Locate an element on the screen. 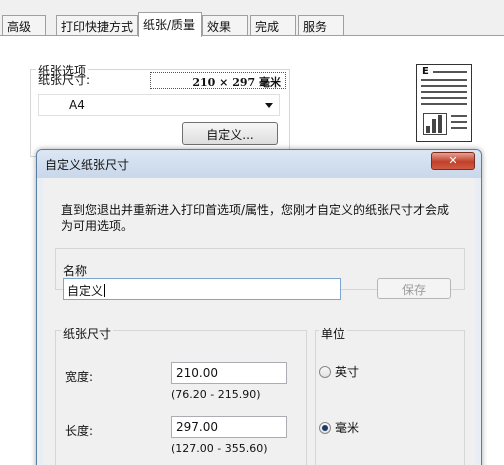 Image resolution: width=504 pixels, height=465 pixels. dialog-title: 自定义纸张尺寸 is located at coordinates (87, 165).